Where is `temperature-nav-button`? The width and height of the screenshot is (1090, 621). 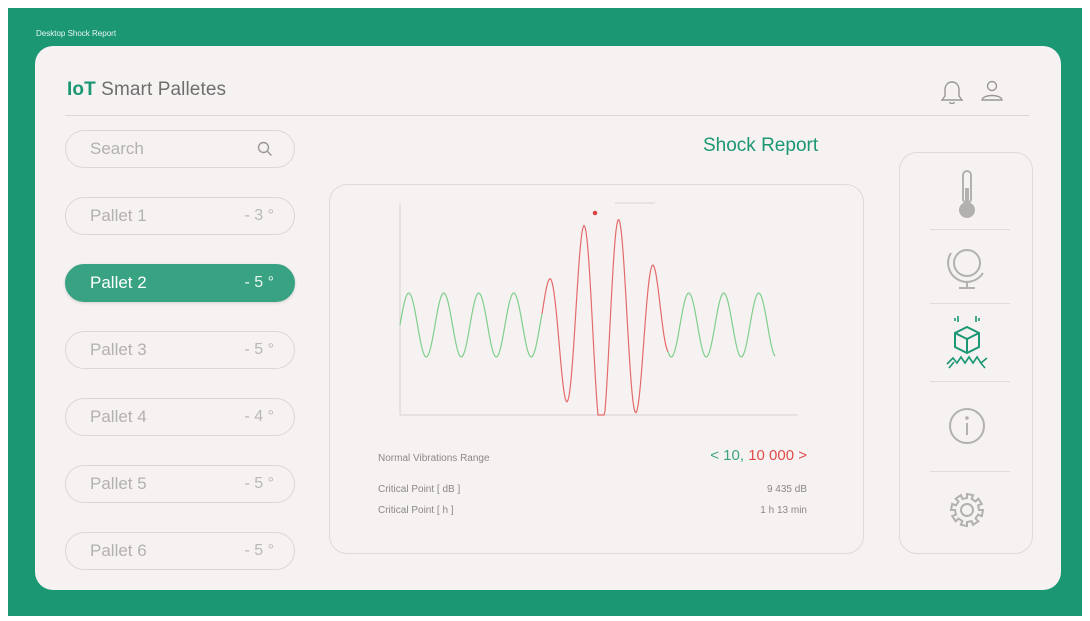 temperature-nav-button is located at coordinates (967, 194).